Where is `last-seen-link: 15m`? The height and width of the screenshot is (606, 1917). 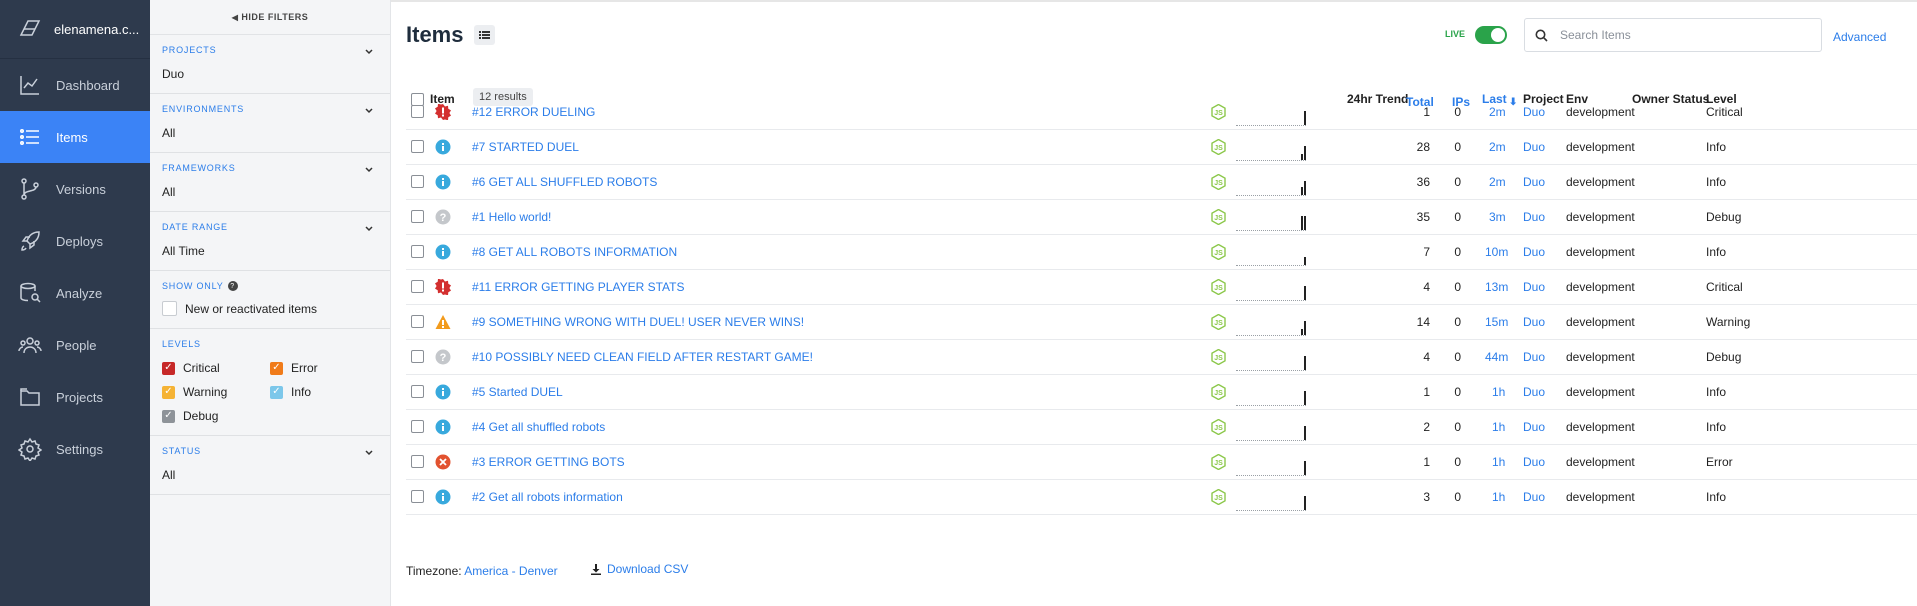
last-seen-link: 15m is located at coordinates (1496, 322).